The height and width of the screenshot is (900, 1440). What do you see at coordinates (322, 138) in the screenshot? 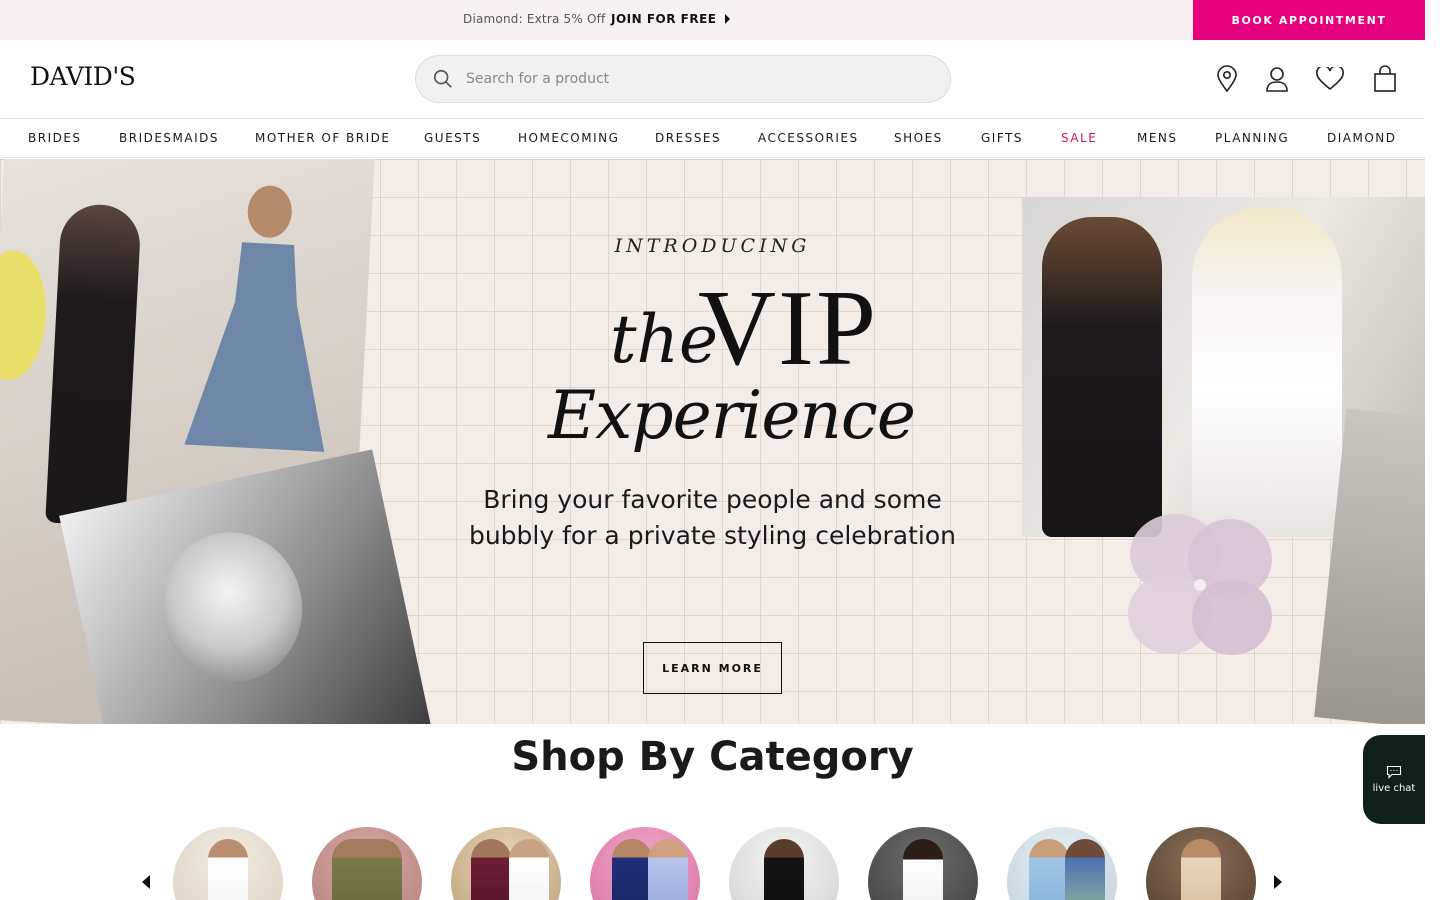
I see `nav-item-mother-of-bride: MOTHER OF BRIDE` at bounding box center [322, 138].